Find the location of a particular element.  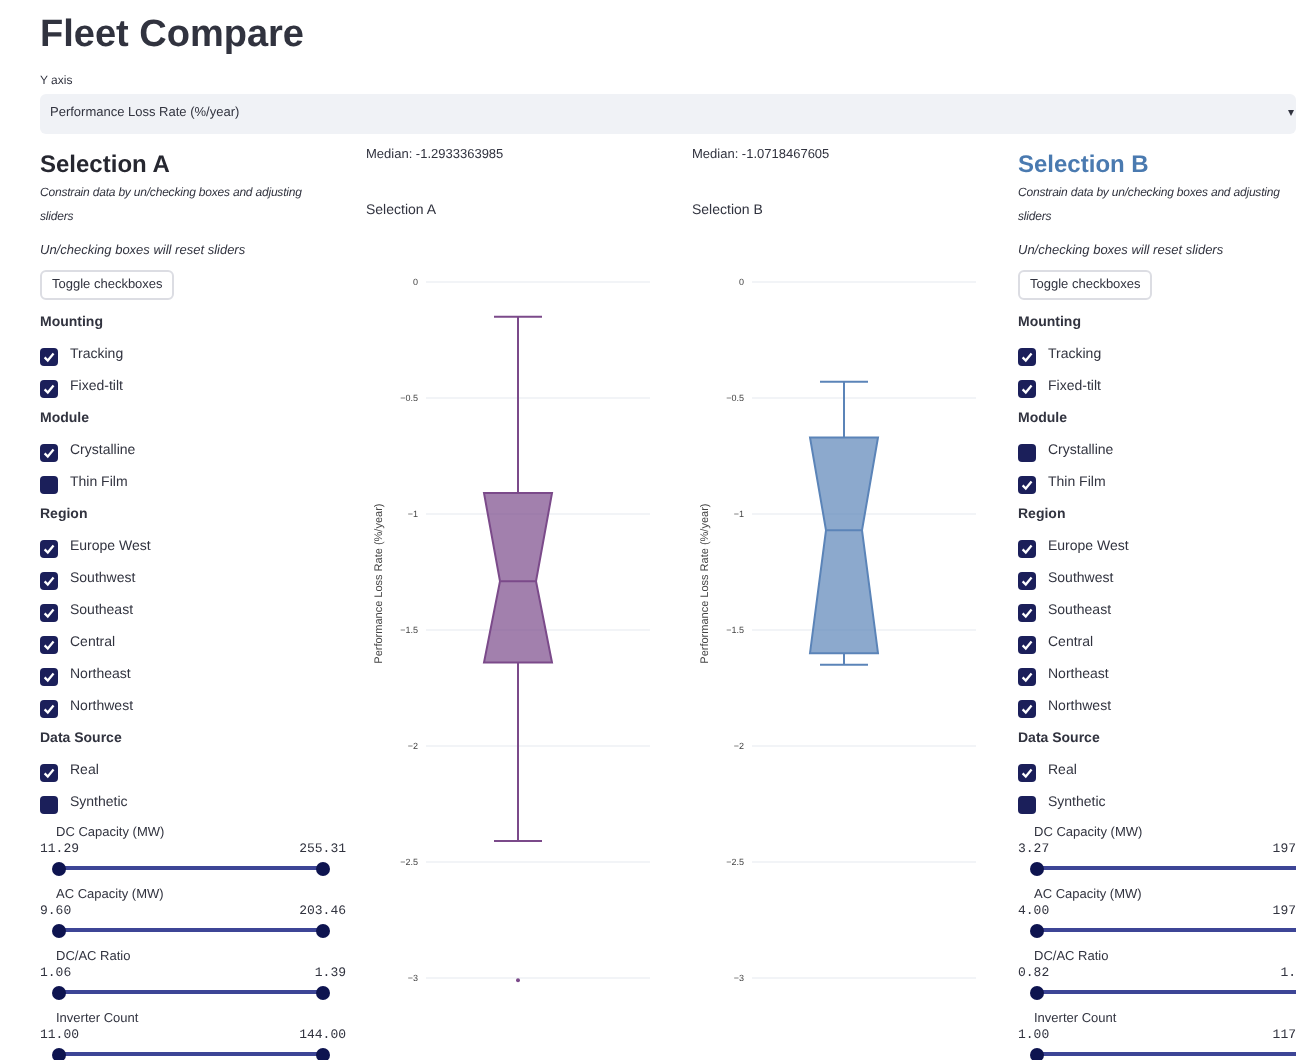

section-title: Selection A is located at coordinates (106, 165).